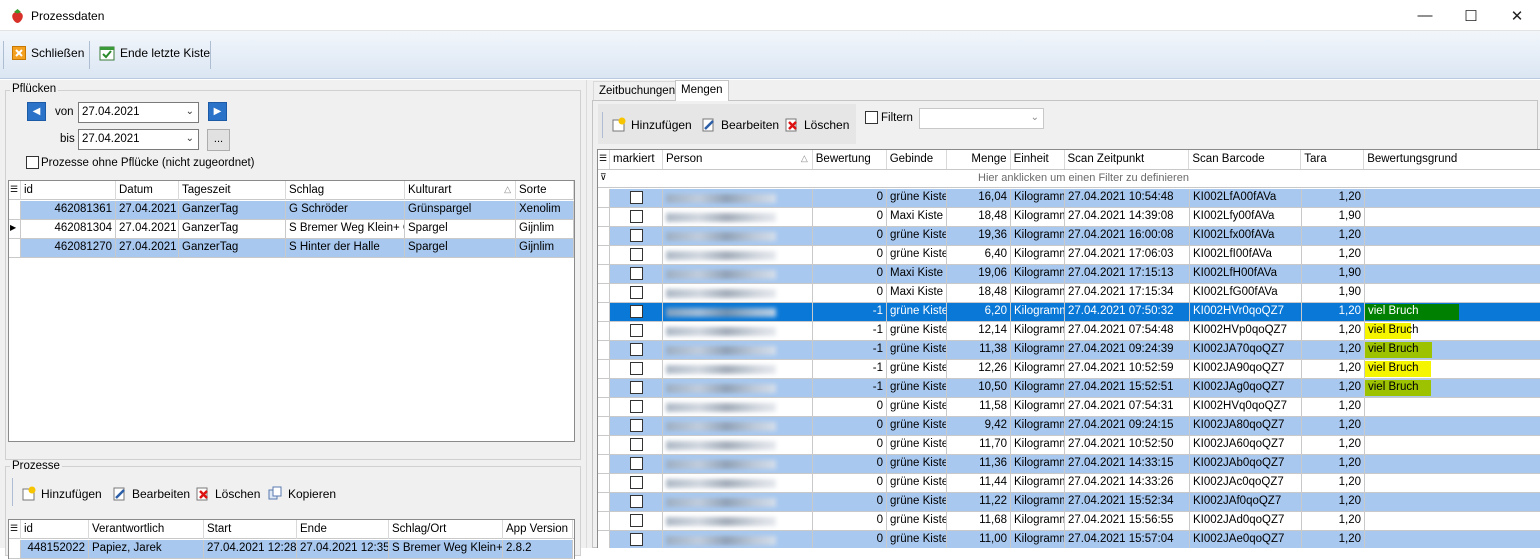  What do you see at coordinates (871, 117) in the screenshot?
I see `checkbox-box` at bounding box center [871, 117].